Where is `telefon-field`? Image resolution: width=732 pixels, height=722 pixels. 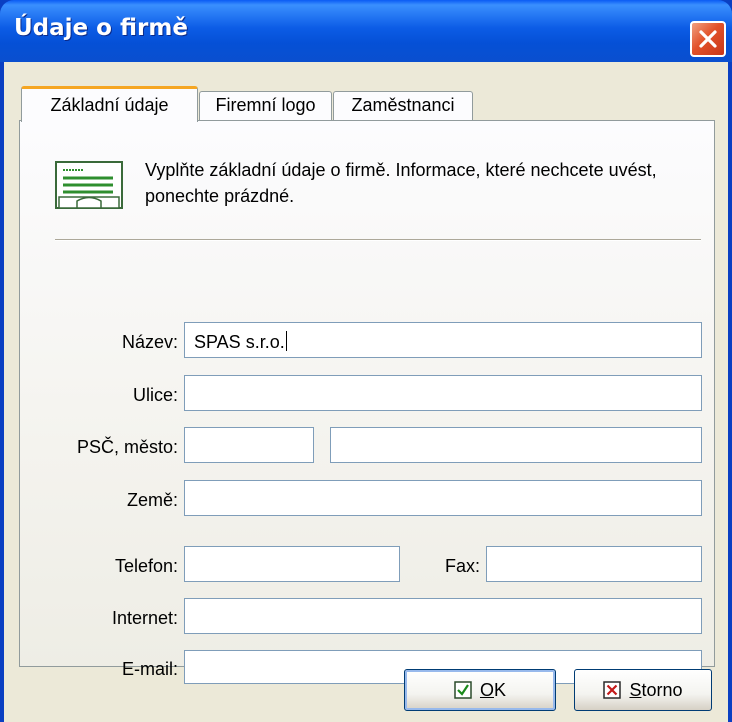 telefon-field is located at coordinates (292, 564).